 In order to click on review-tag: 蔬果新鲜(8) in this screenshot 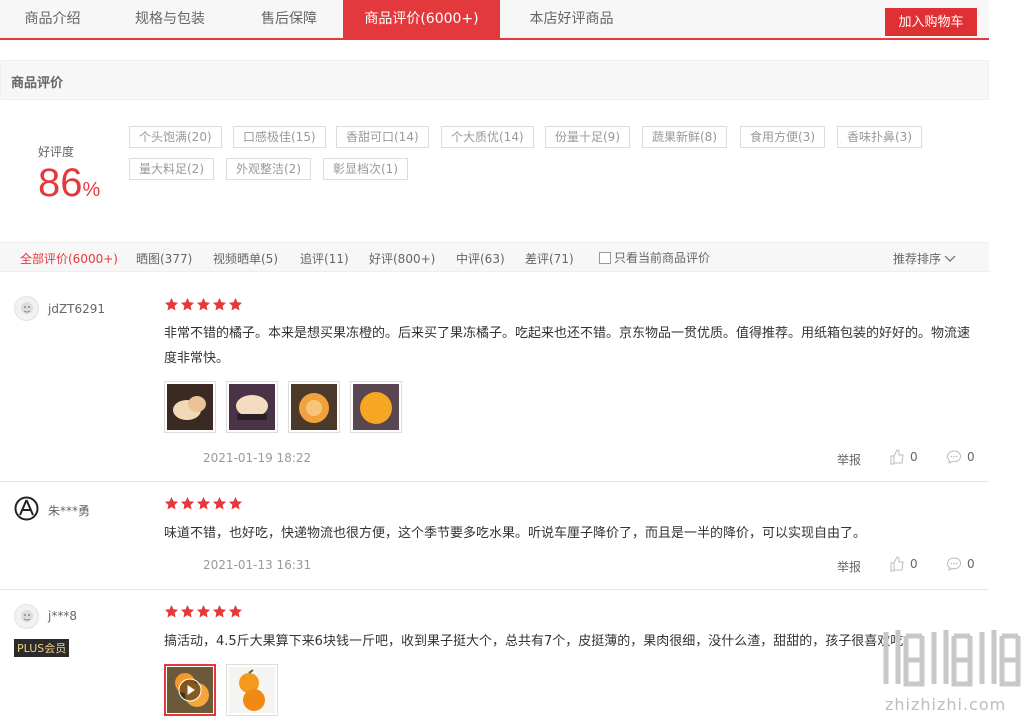, I will do `click(684, 137)`.